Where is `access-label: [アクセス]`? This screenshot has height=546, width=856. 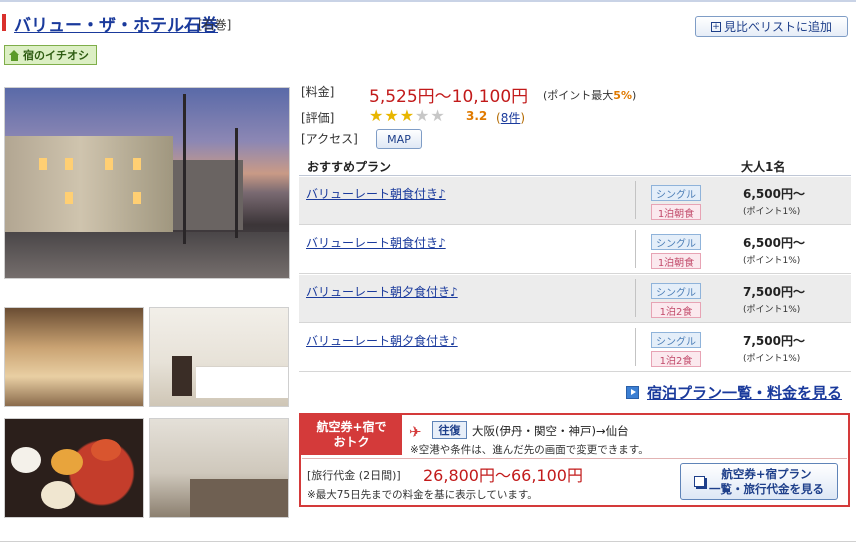
access-label: [アクセス] is located at coordinates (329, 139).